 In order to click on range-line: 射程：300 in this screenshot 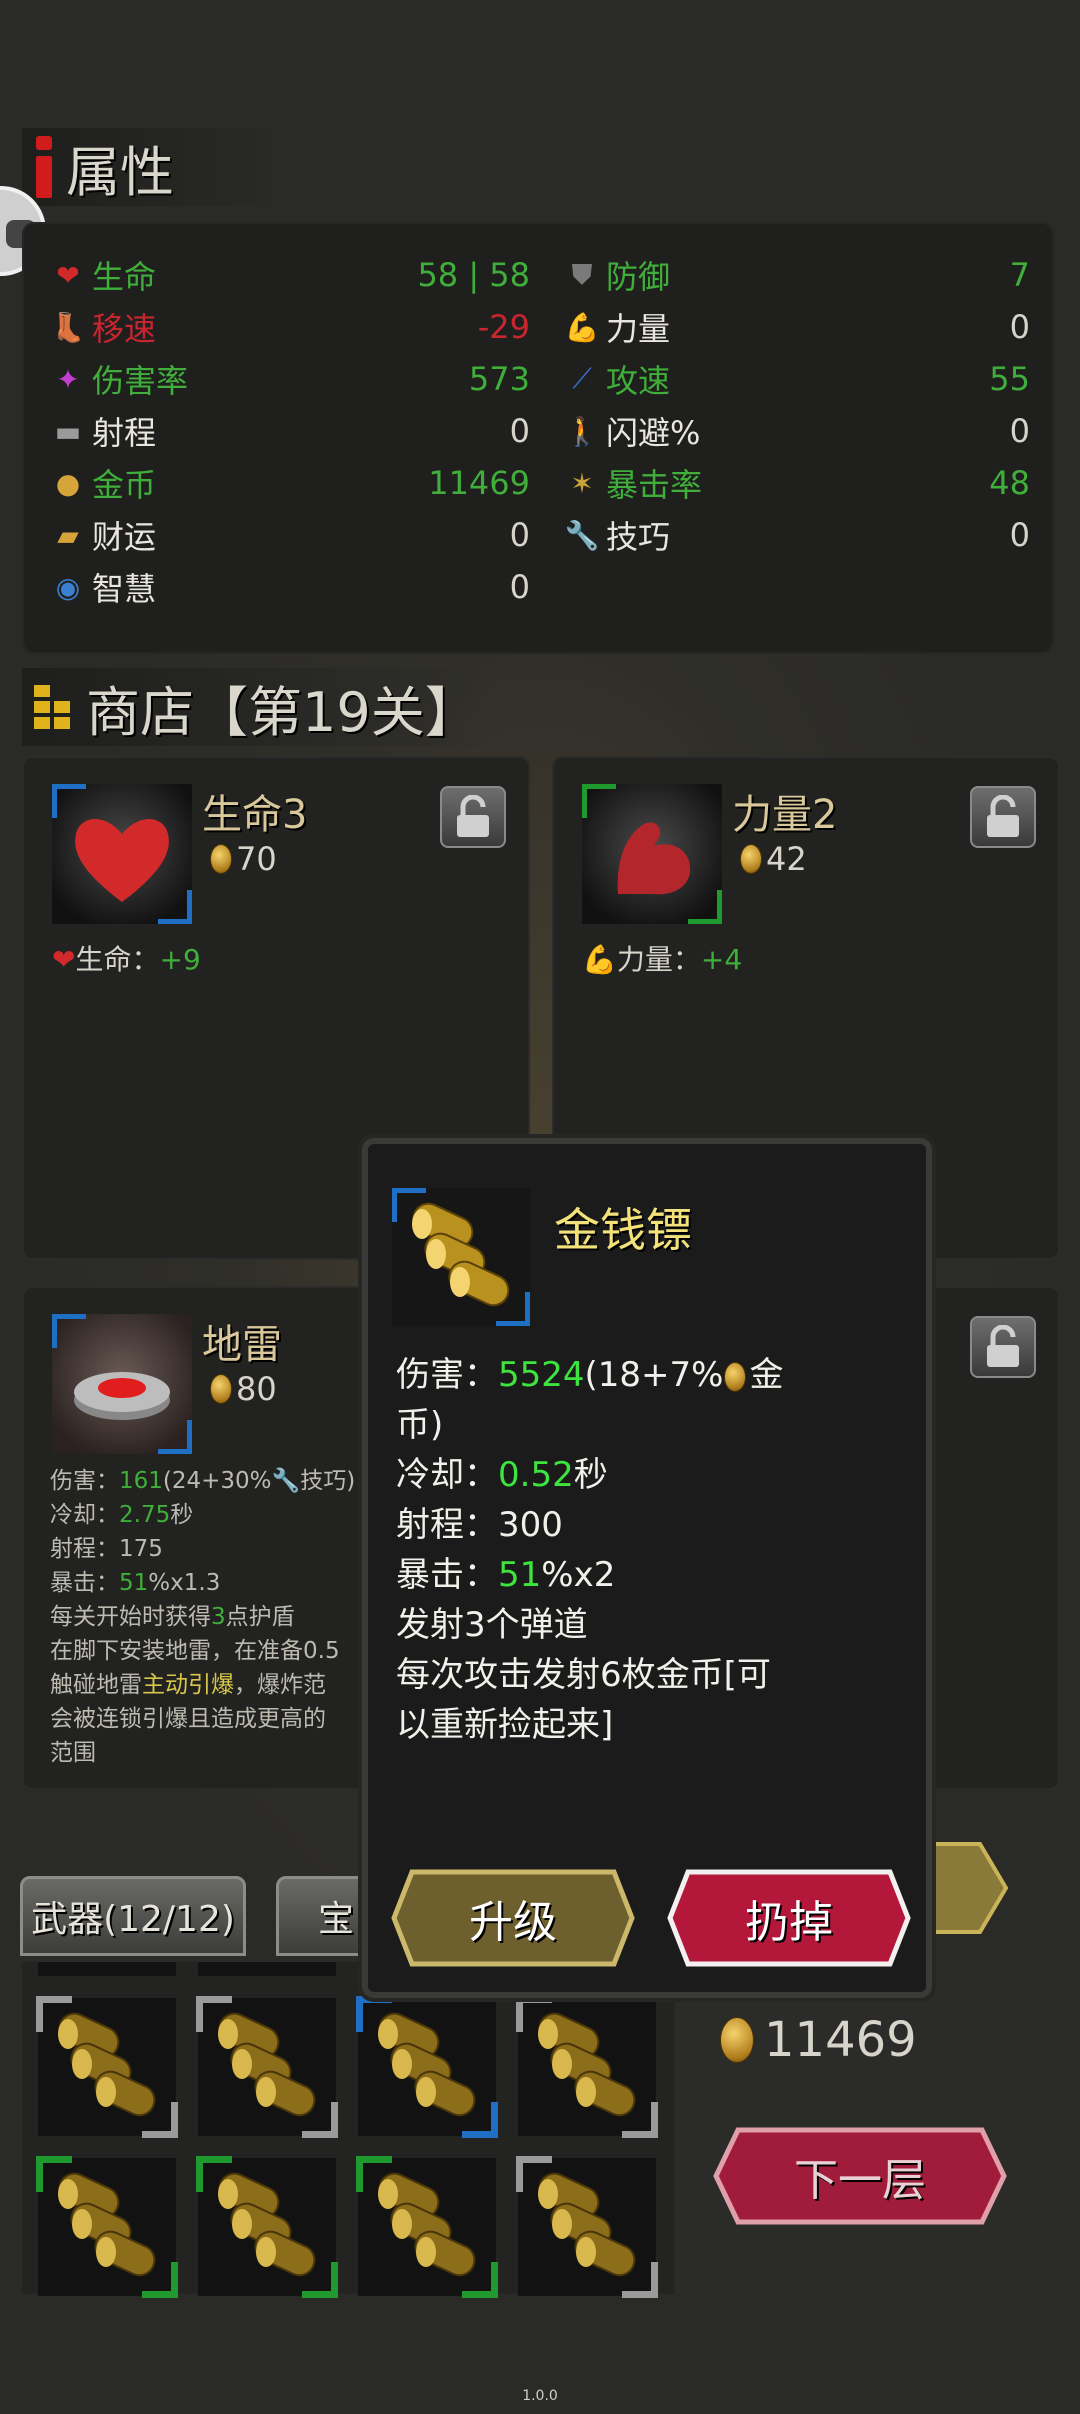, I will do `click(479, 1525)`.